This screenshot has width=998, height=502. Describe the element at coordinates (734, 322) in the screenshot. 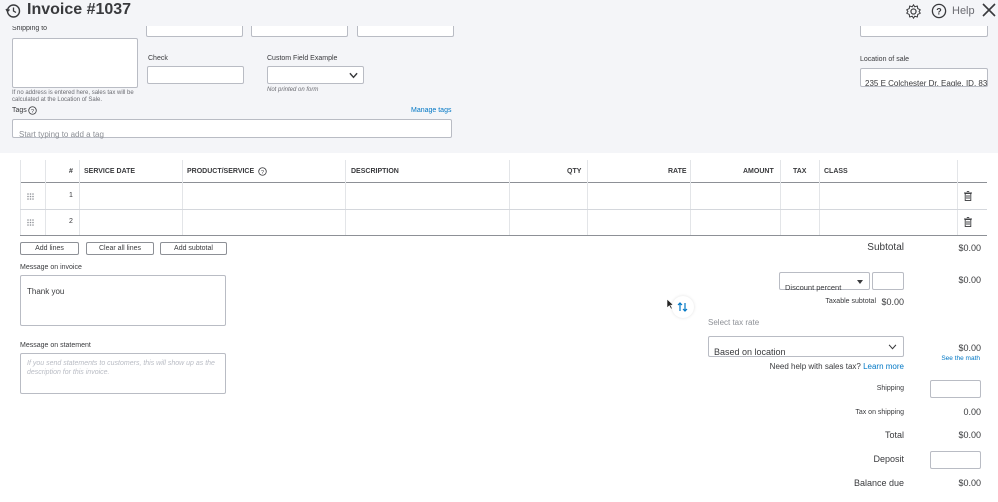

I see `select-tax-rate-label: Select tax rate` at that location.